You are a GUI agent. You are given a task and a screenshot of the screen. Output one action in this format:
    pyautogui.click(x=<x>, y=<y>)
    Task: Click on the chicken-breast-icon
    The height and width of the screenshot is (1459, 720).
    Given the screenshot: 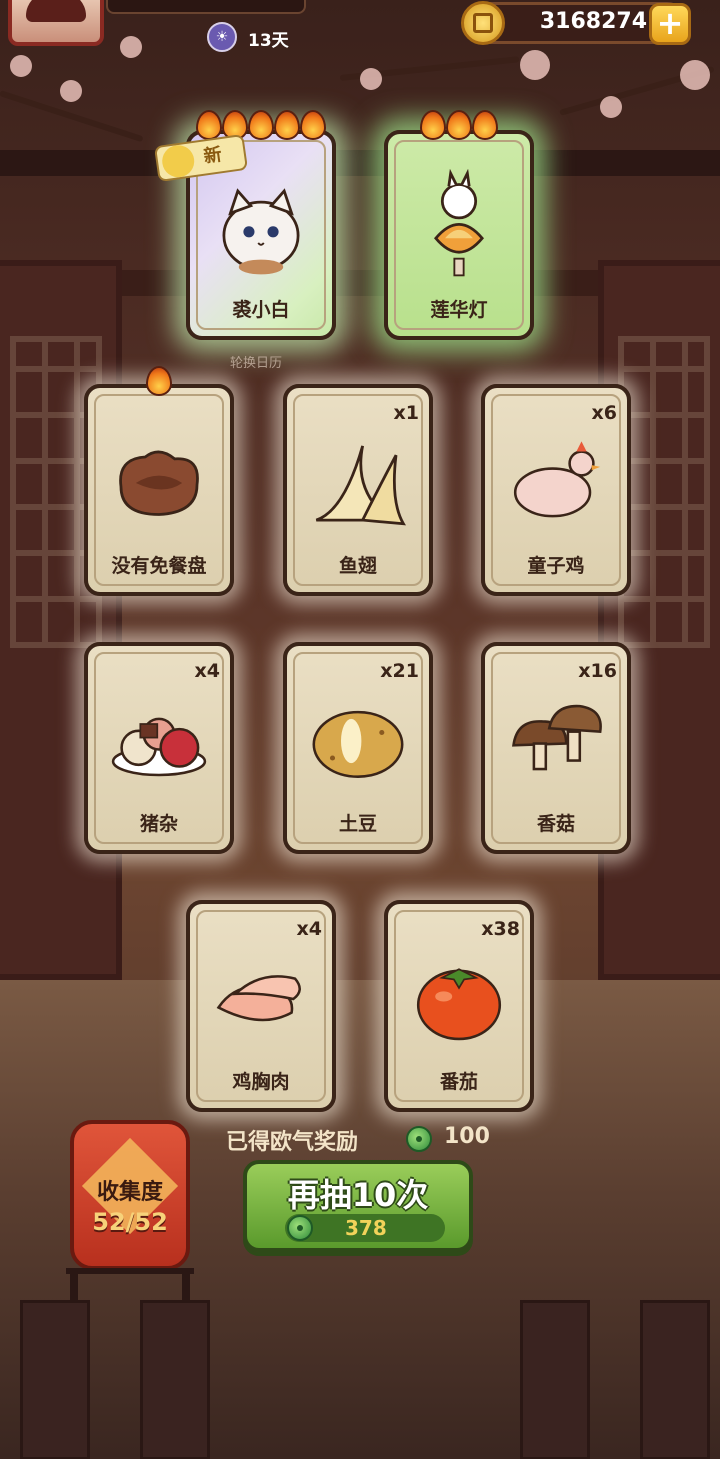 What is the action you would take?
    pyautogui.click(x=261, y=999)
    